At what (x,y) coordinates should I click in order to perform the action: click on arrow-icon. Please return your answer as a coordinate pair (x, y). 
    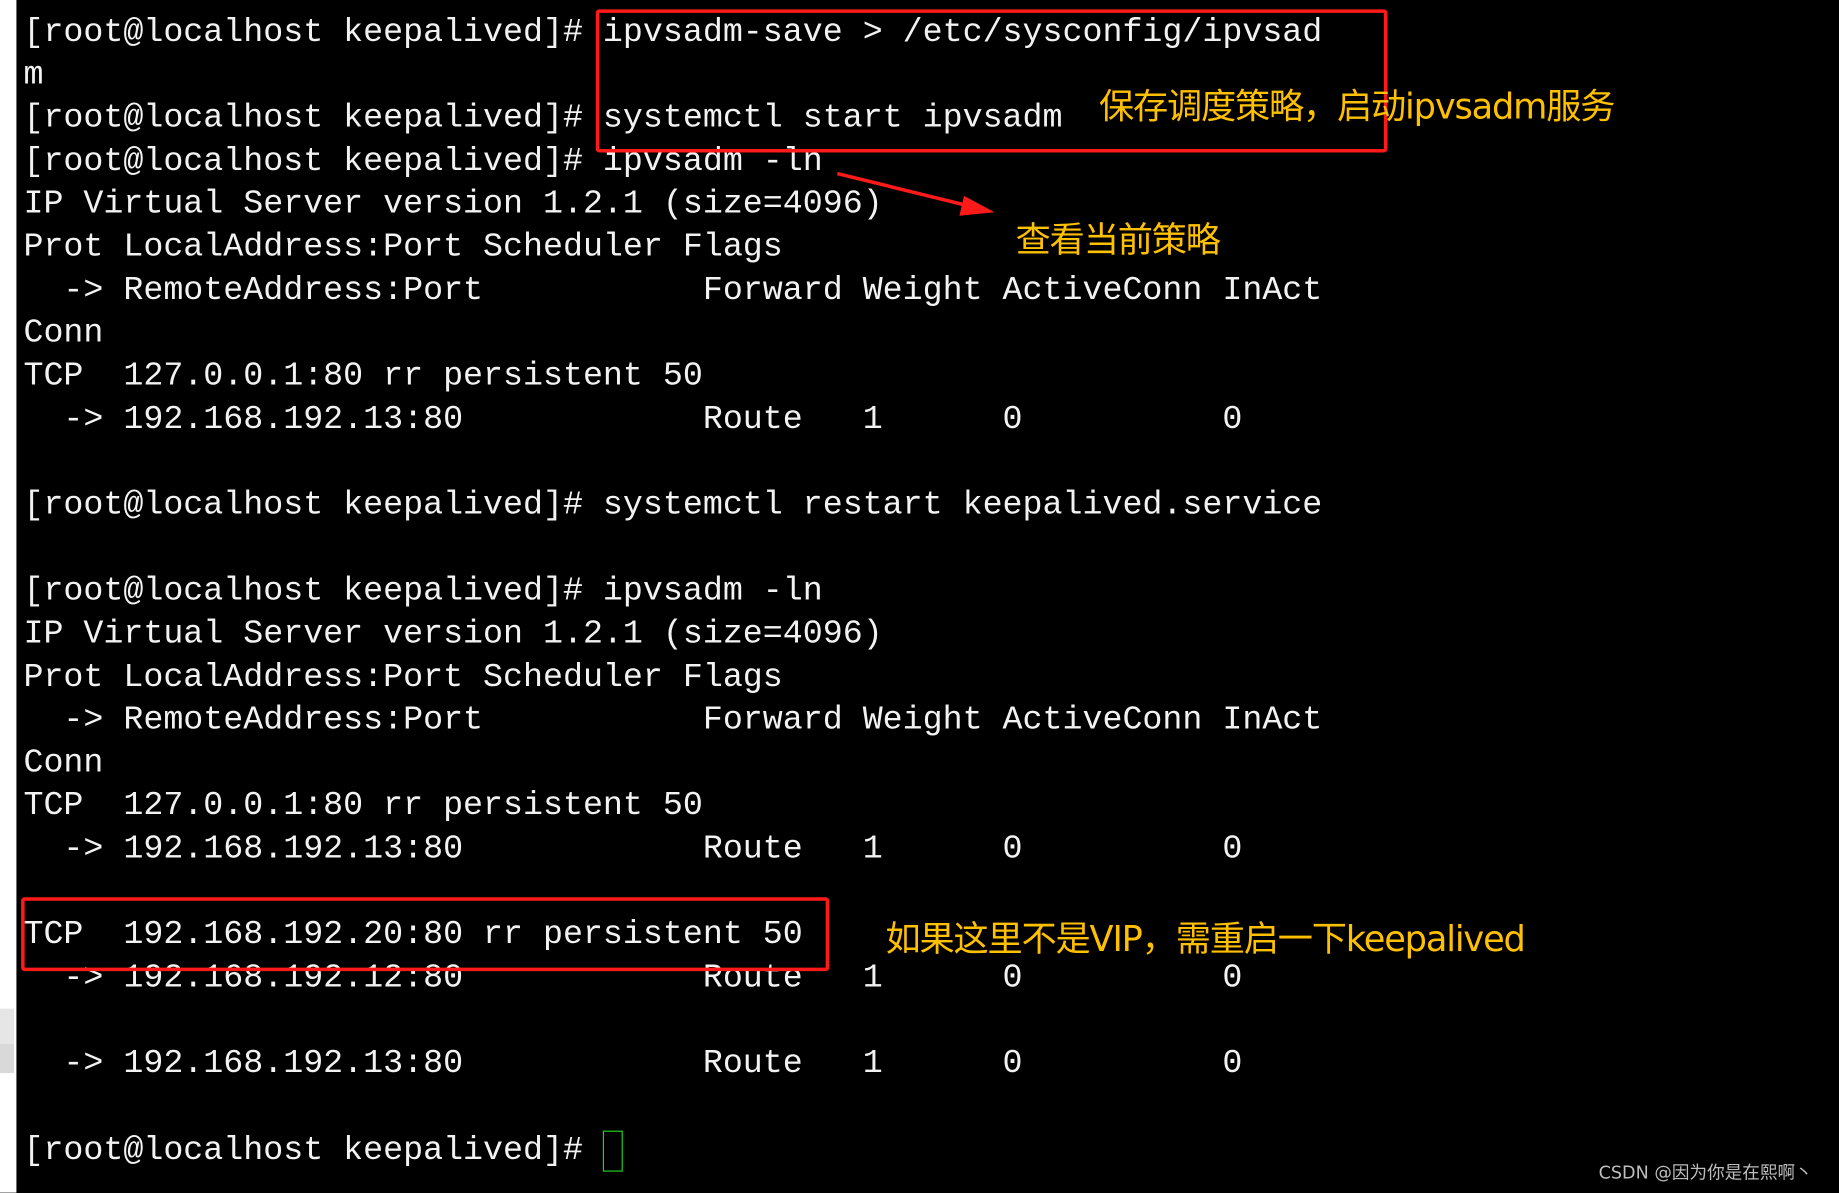
    Looking at the image, I should click on (915, 193).